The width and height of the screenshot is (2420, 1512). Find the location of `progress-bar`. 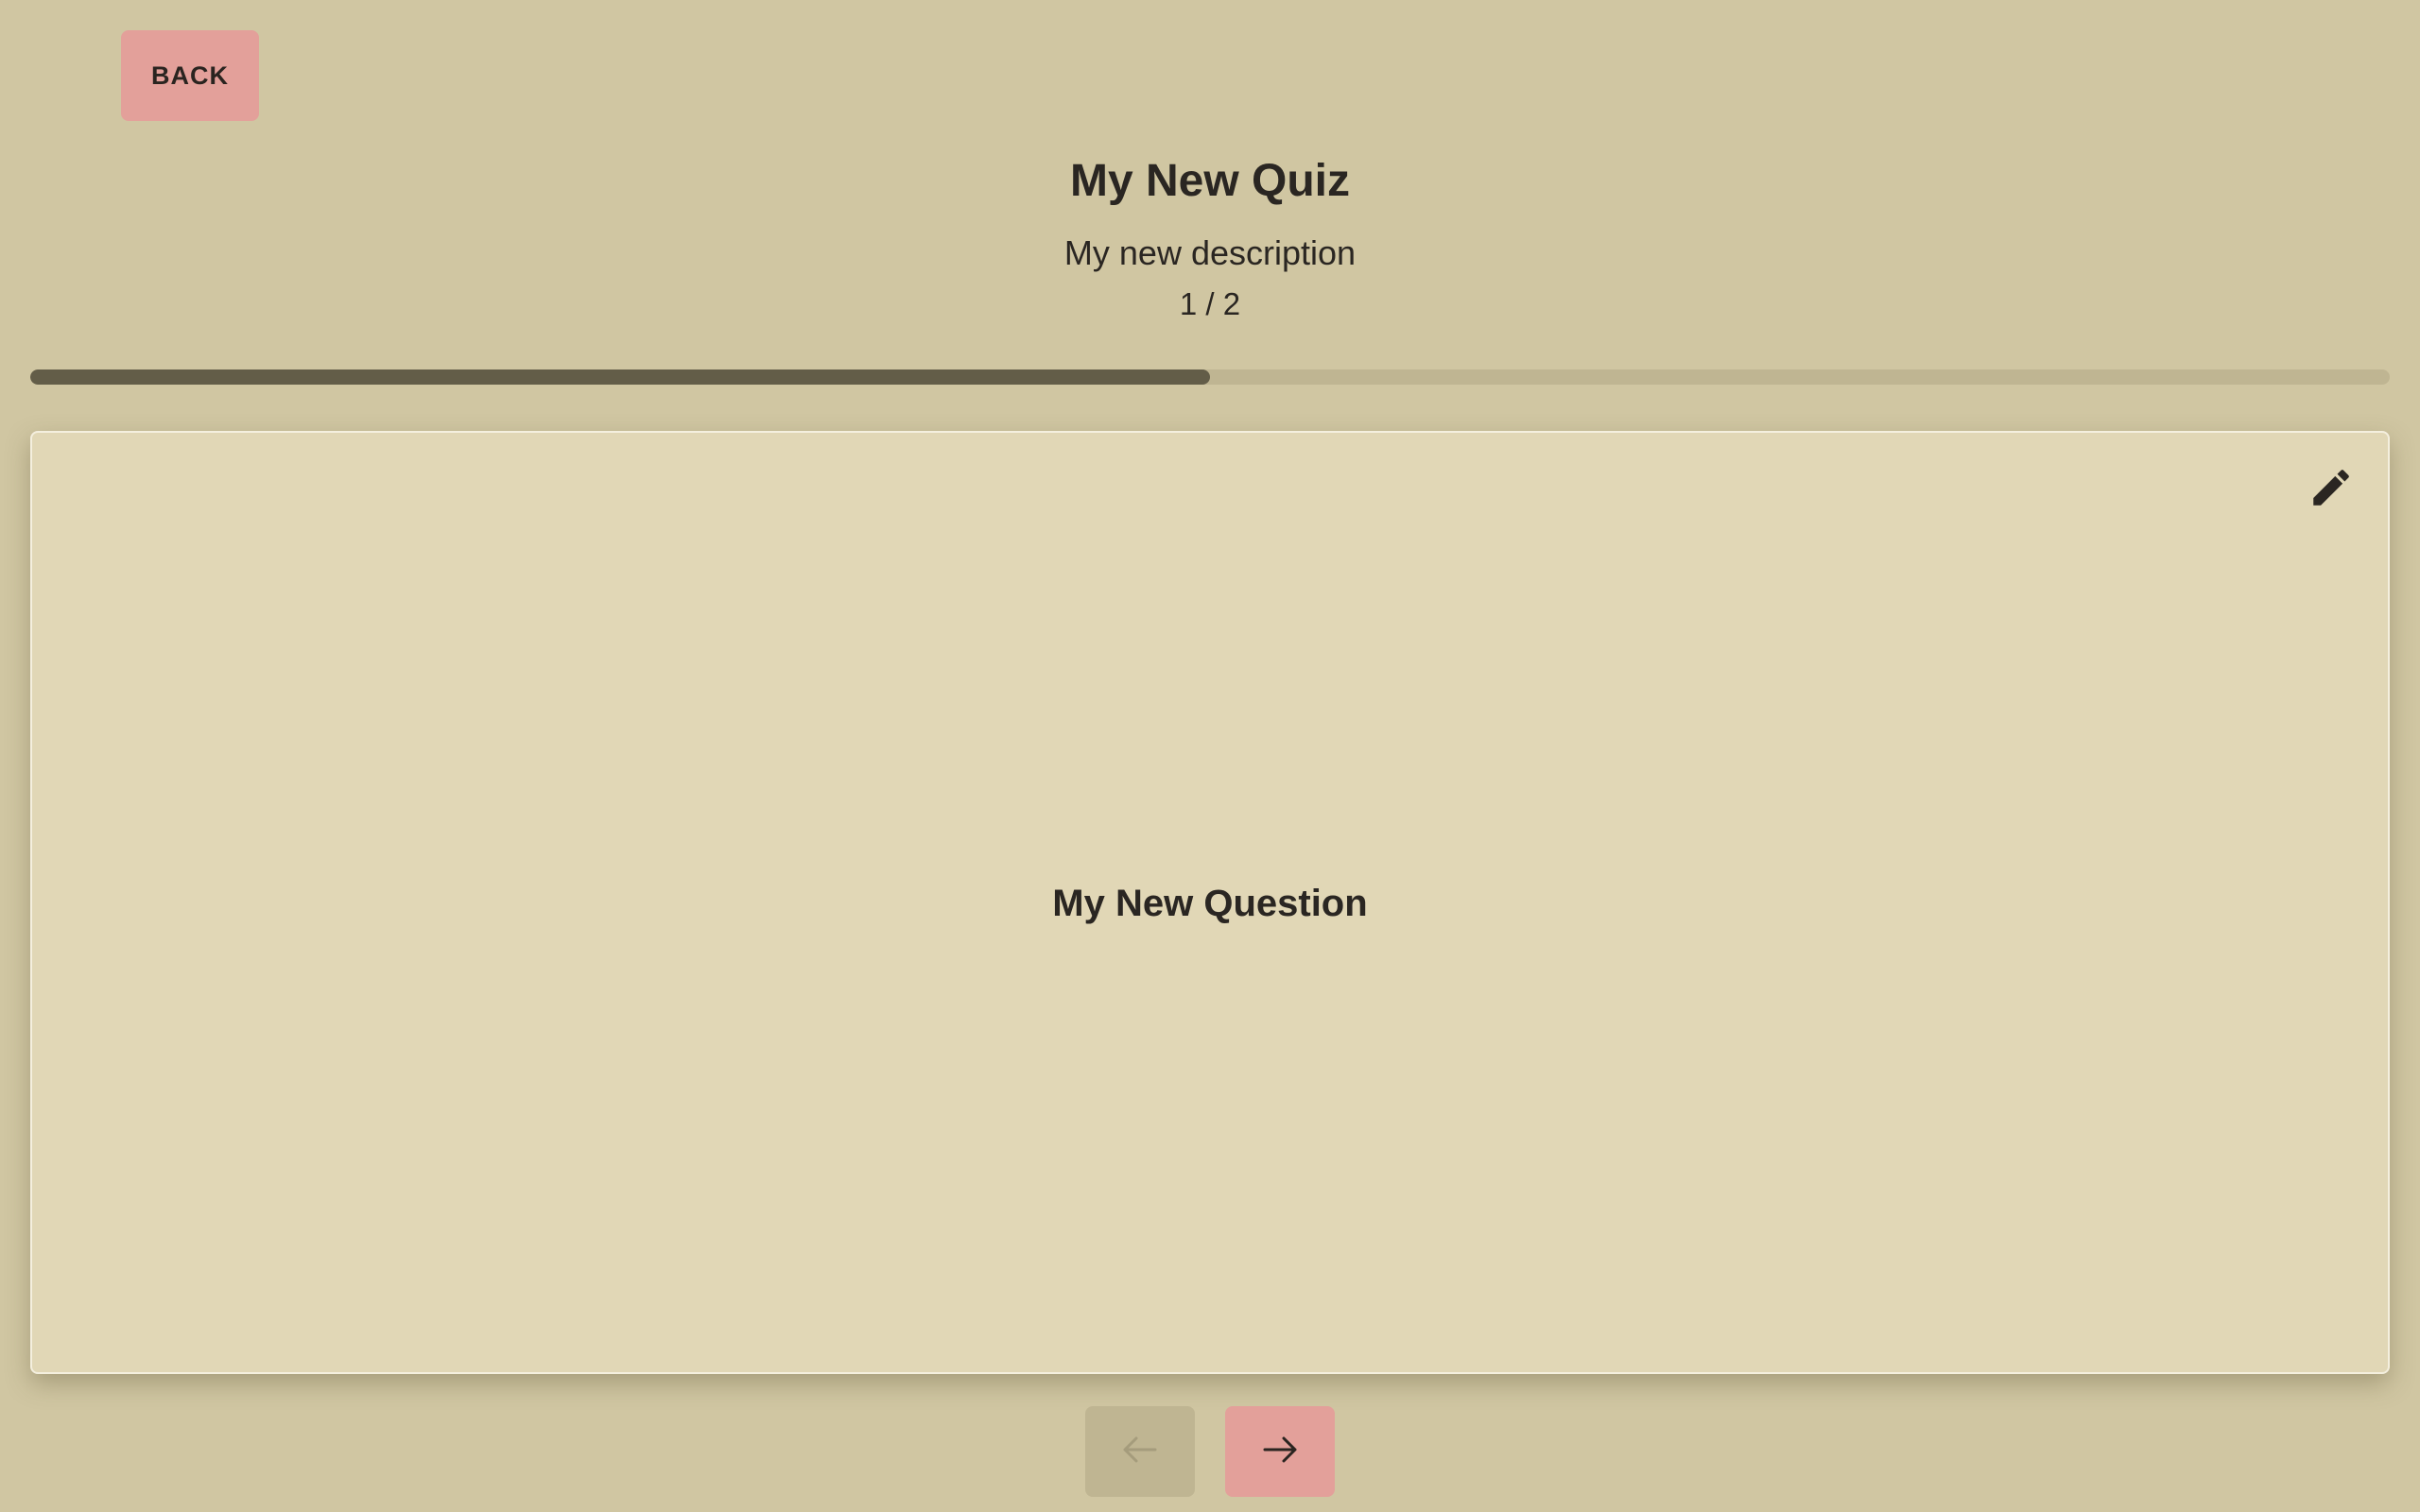

progress-bar is located at coordinates (1210, 377).